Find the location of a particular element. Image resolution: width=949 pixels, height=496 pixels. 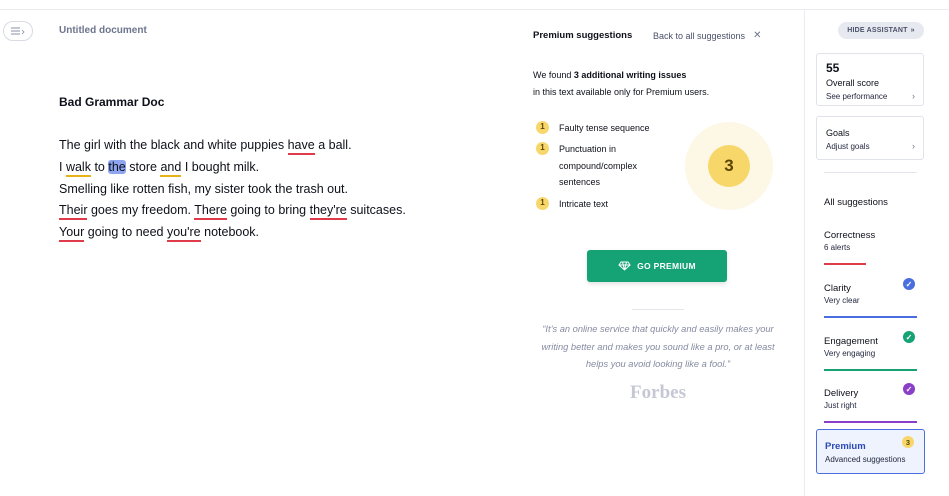

overall-score-card: 55 Overall score See performance › is located at coordinates (870, 79).